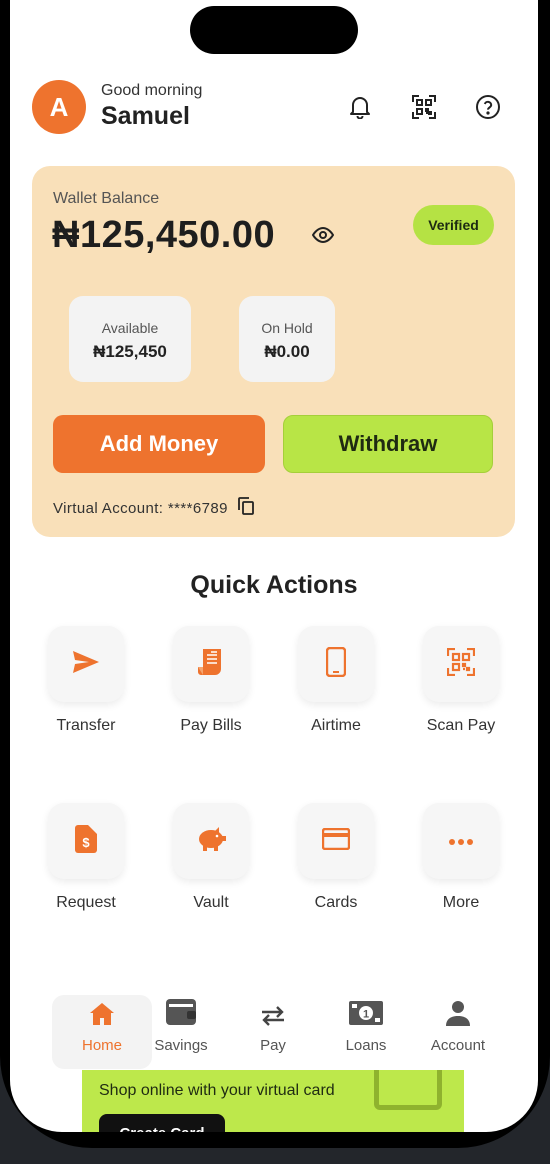  What do you see at coordinates (287, 328) in the screenshot?
I see `on-hold-label: On Hold` at bounding box center [287, 328].